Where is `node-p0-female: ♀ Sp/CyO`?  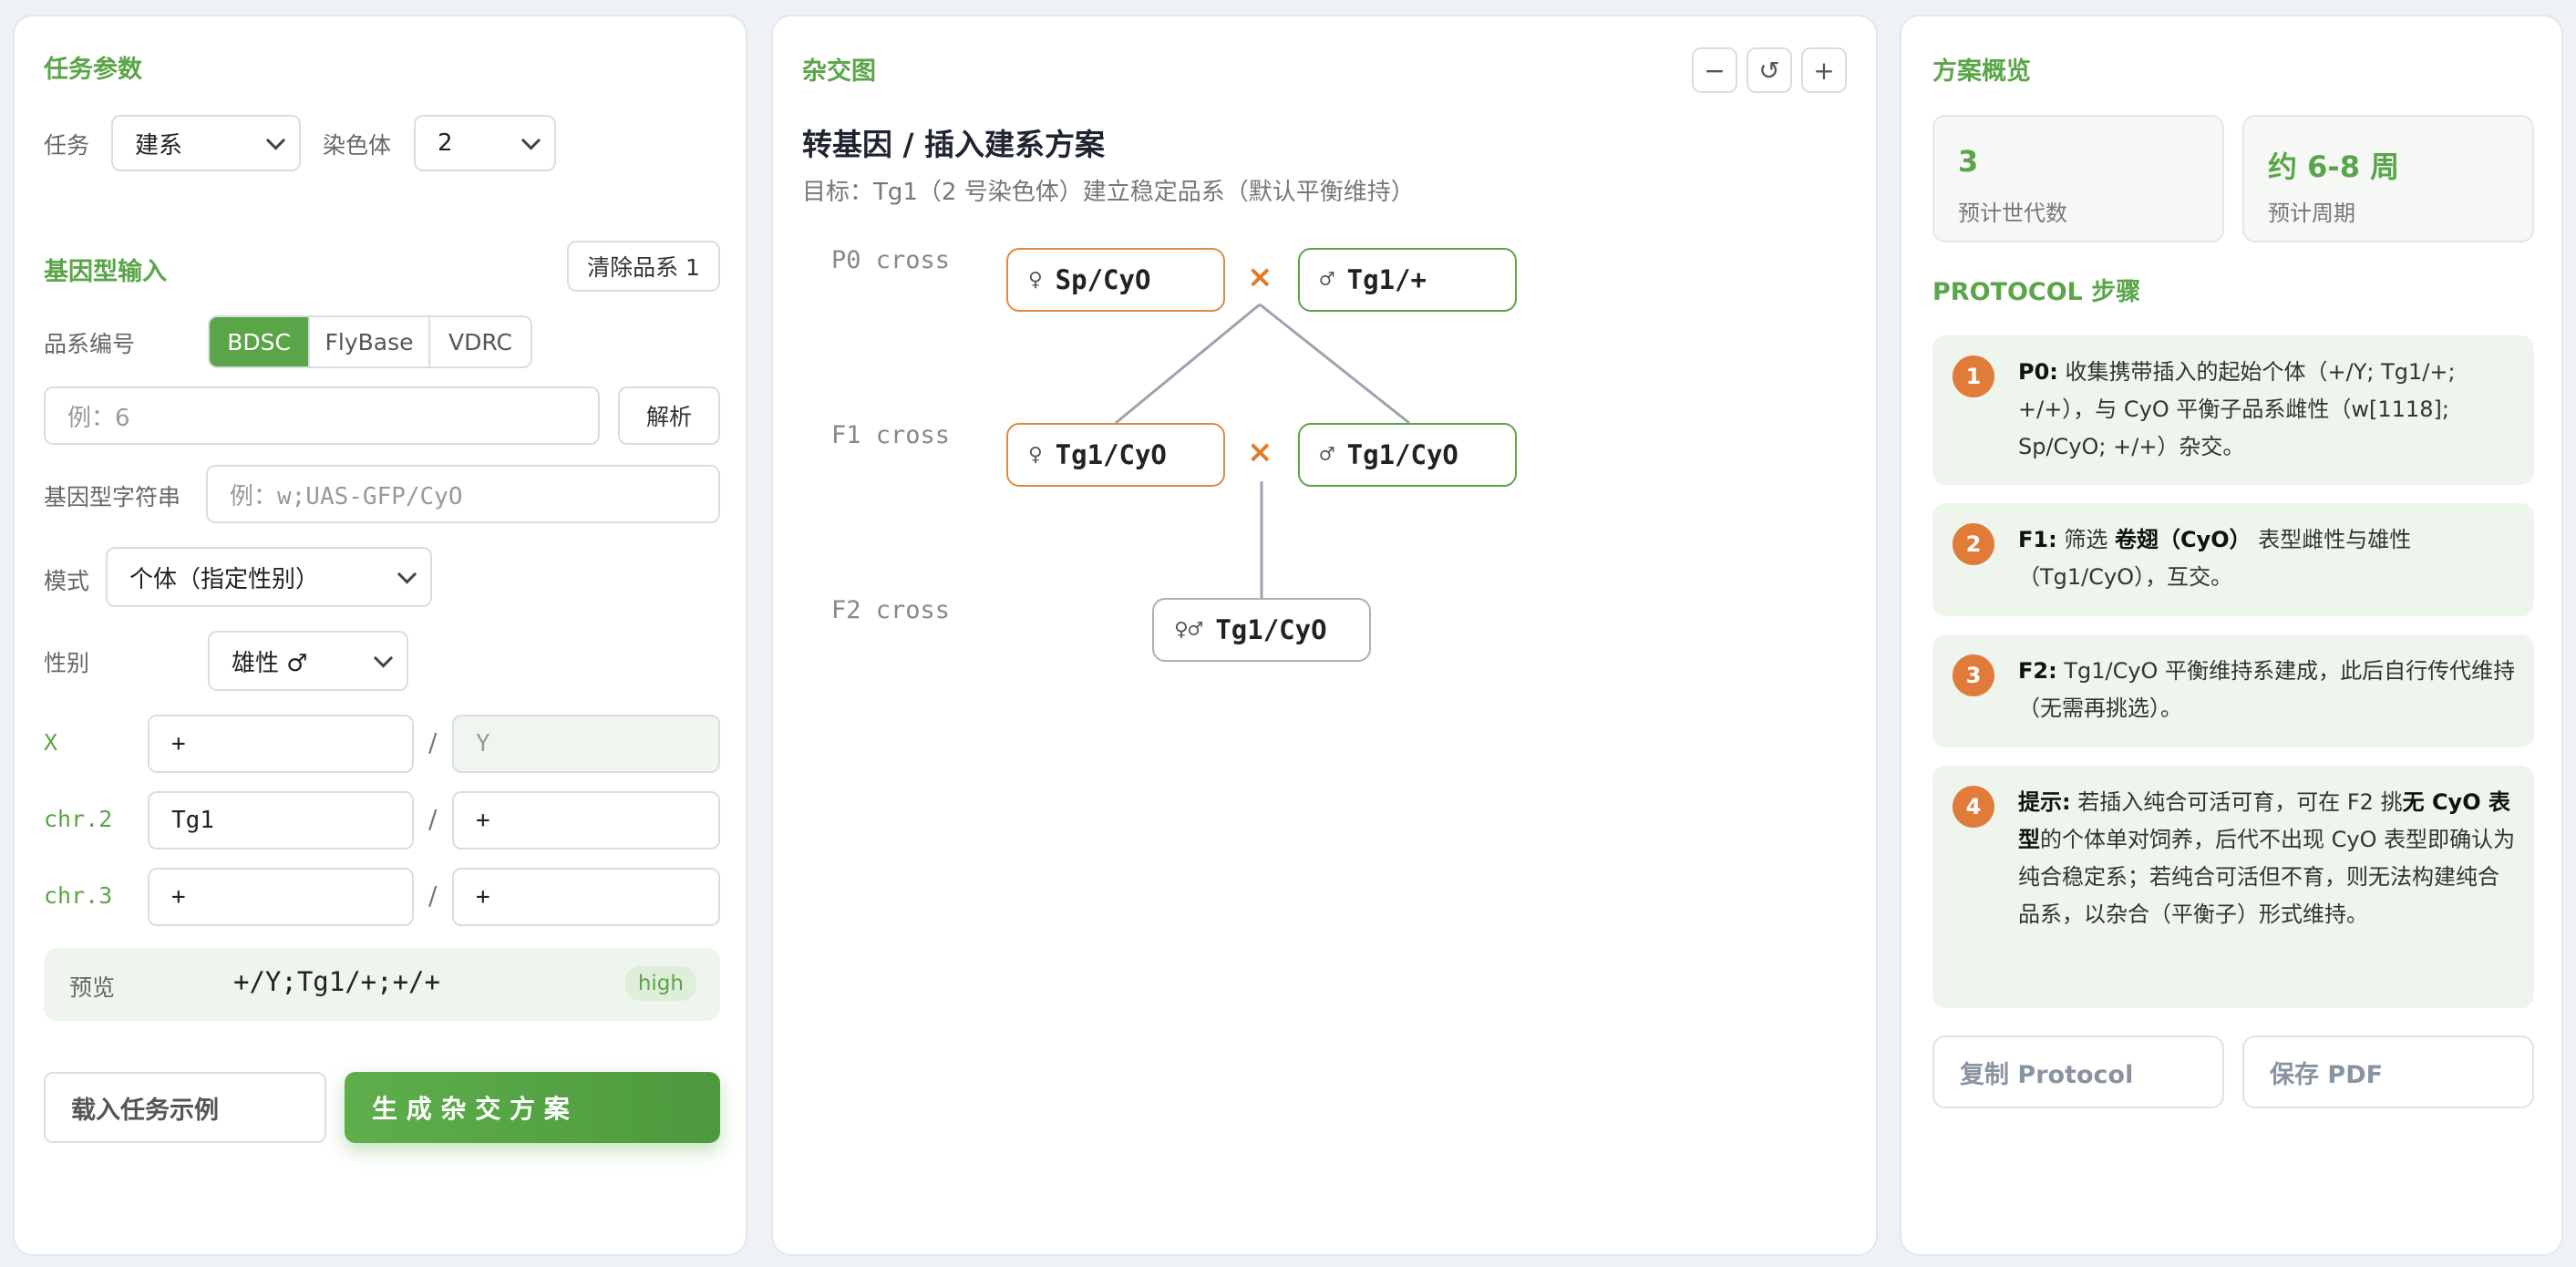
node-p0-female: ♀ Sp/CyO is located at coordinates (1115, 280).